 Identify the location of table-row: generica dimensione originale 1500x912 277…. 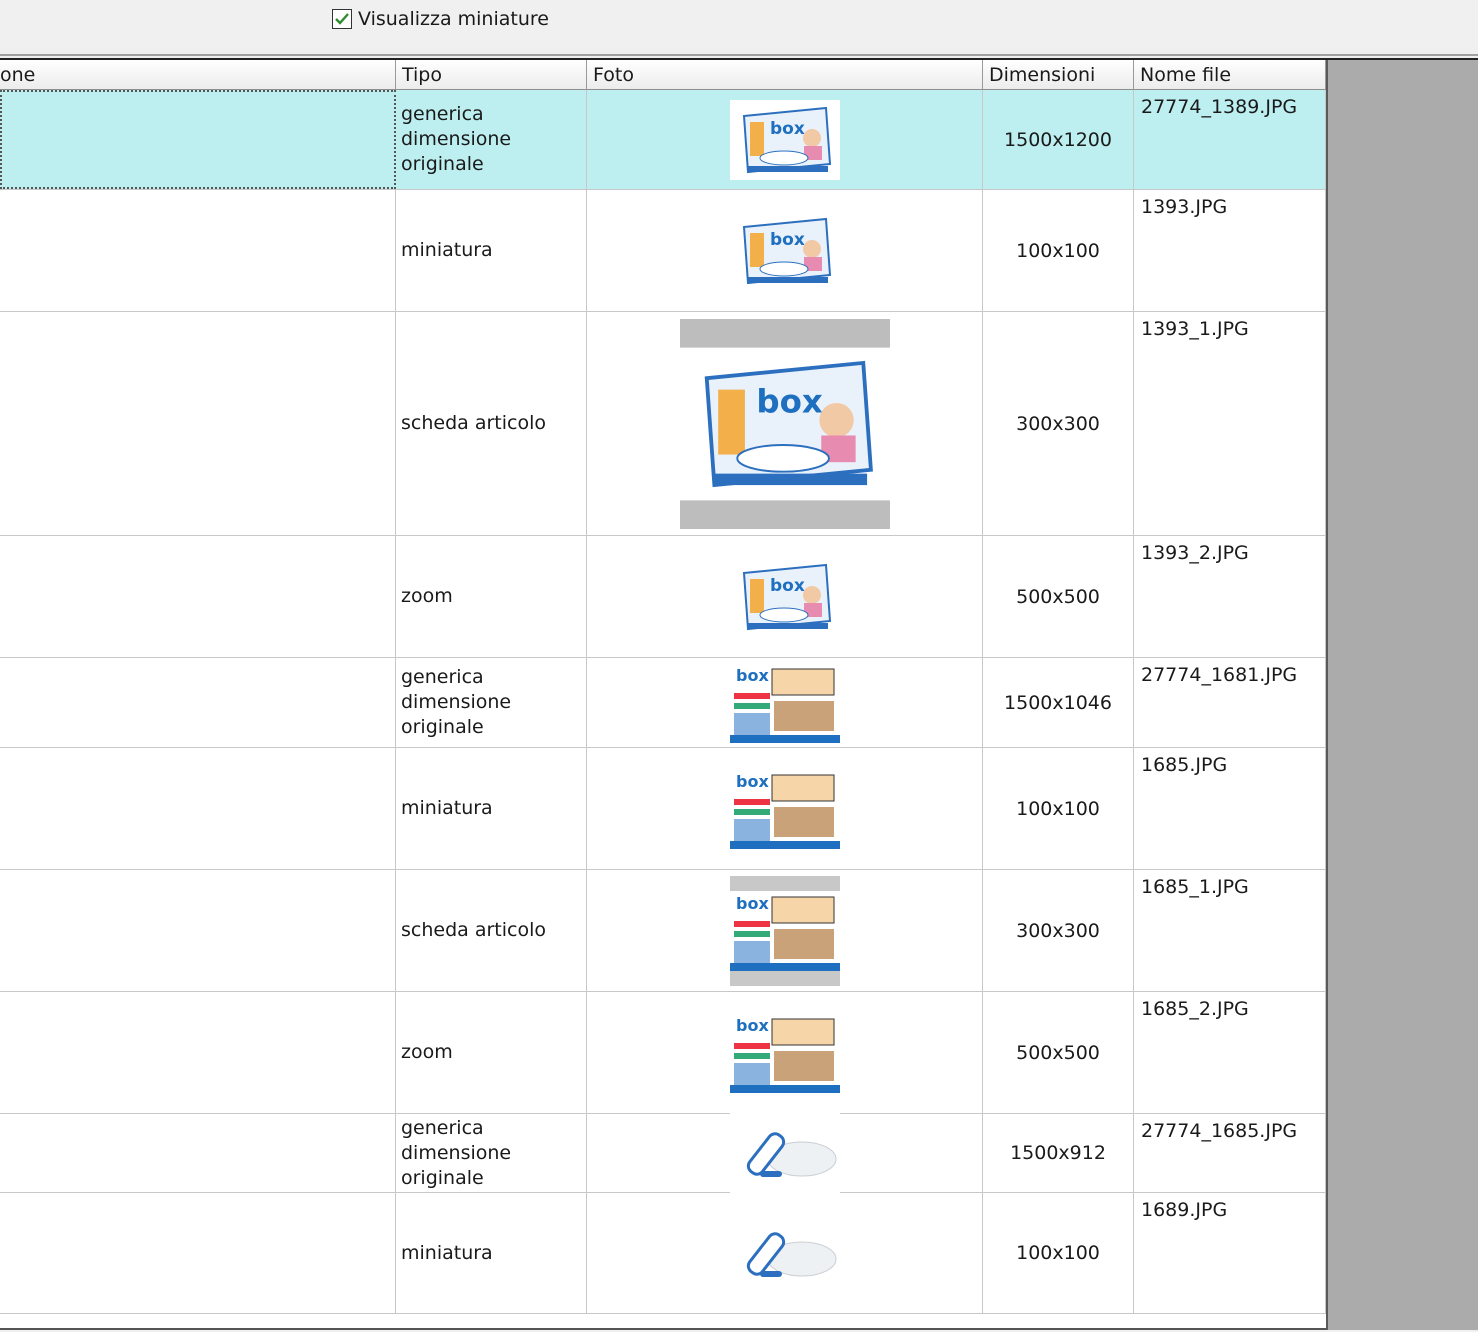
(663, 1153).